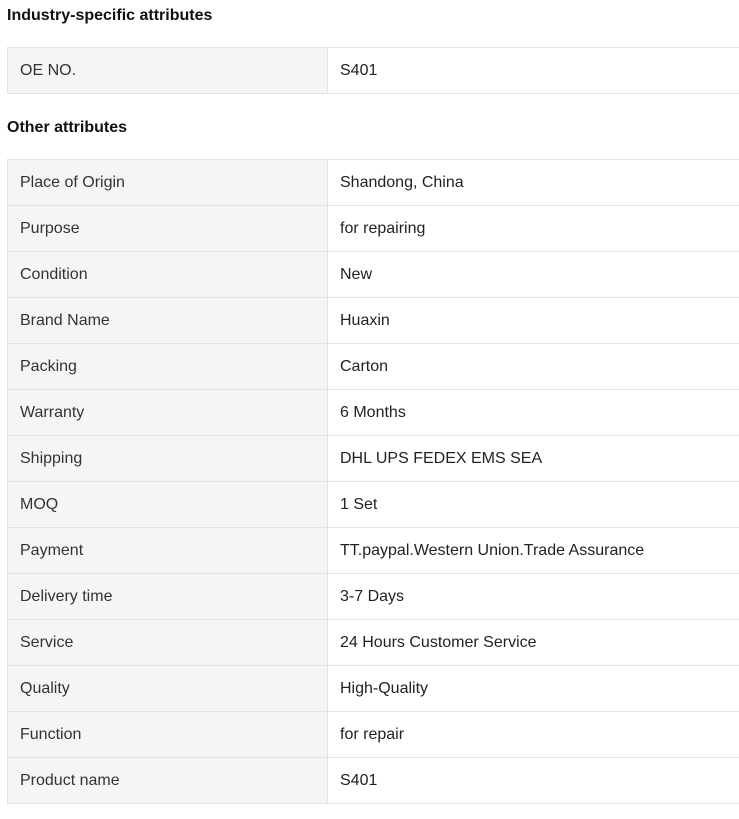 Image resolution: width=739 pixels, height=819 pixels. What do you see at coordinates (533, 458) in the screenshot?
I see `attribute-value: DHL UPS FEDEX EMS SEA` at bounding box center [533, 458].